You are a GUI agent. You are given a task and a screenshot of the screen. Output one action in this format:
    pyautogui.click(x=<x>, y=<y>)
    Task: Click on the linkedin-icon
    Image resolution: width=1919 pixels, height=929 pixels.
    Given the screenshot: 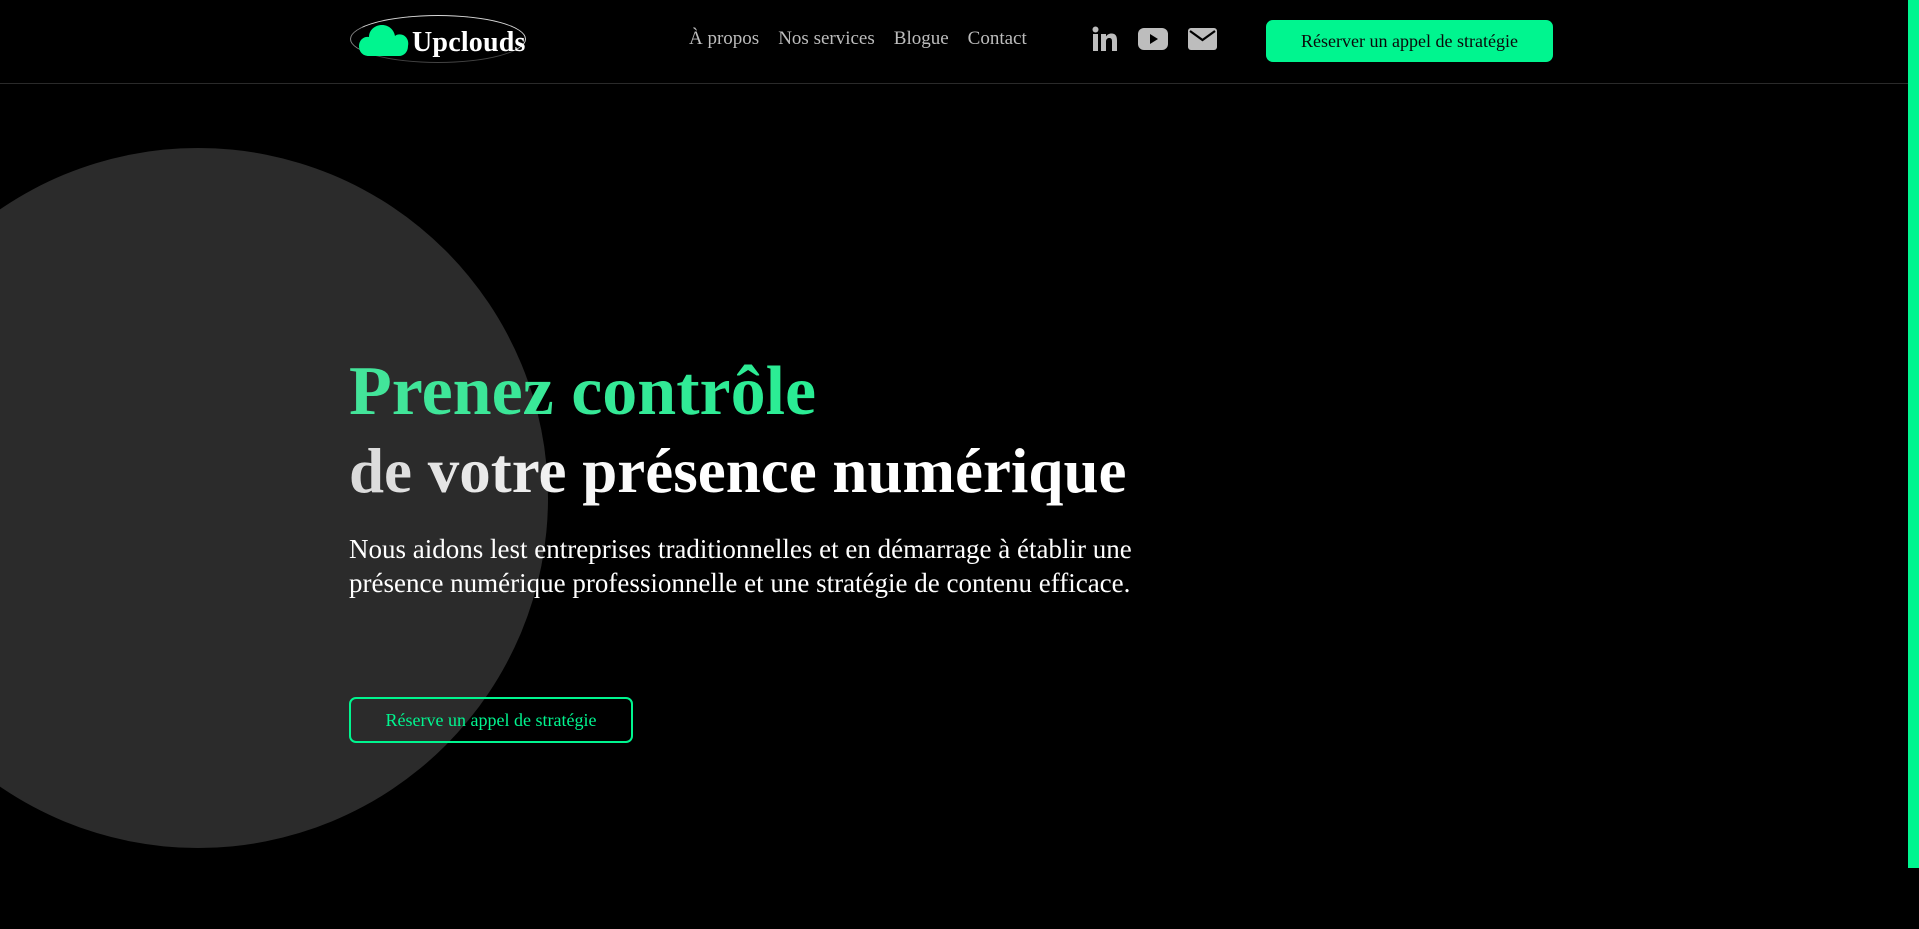 What is the action you would take?
    pyautogui.click(x=1105, y=41)
    